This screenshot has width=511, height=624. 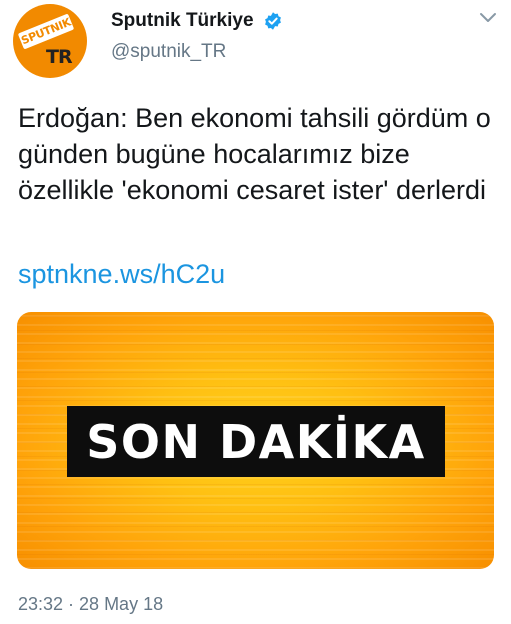 I want to click on breaking-news-text: SON DAKİKA, so click(x=256, y=441).